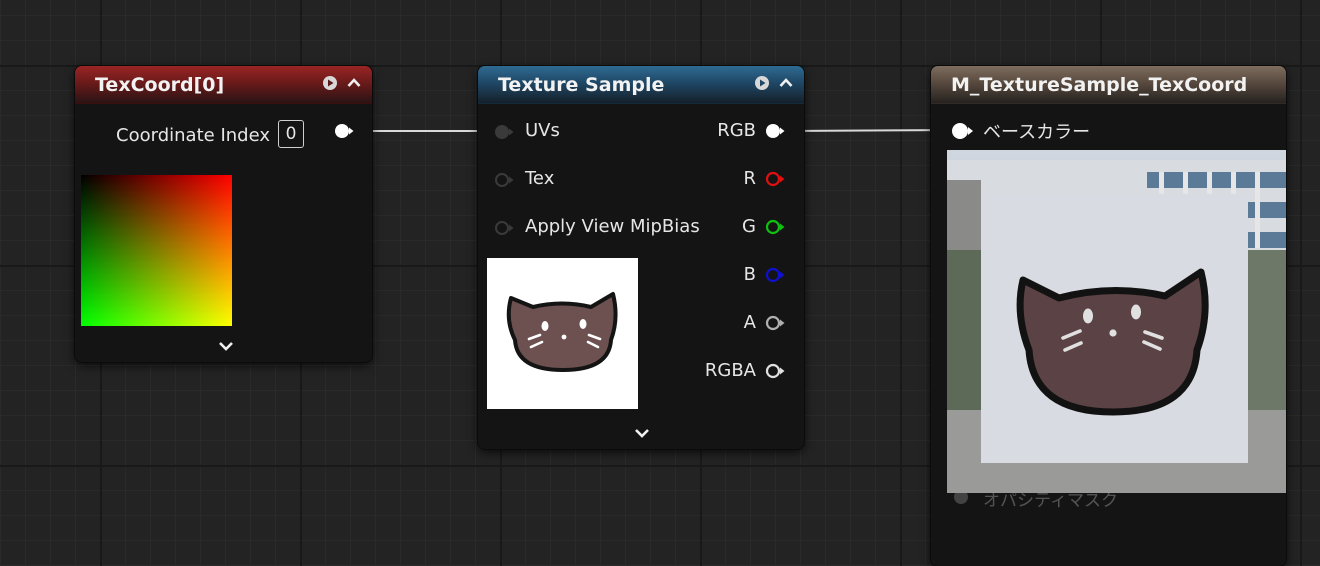 This screenshot has height=566, width=1320. Describe the element at coordinates (749, 274) in the screenshot. I see `b-output-label: B` at that location.